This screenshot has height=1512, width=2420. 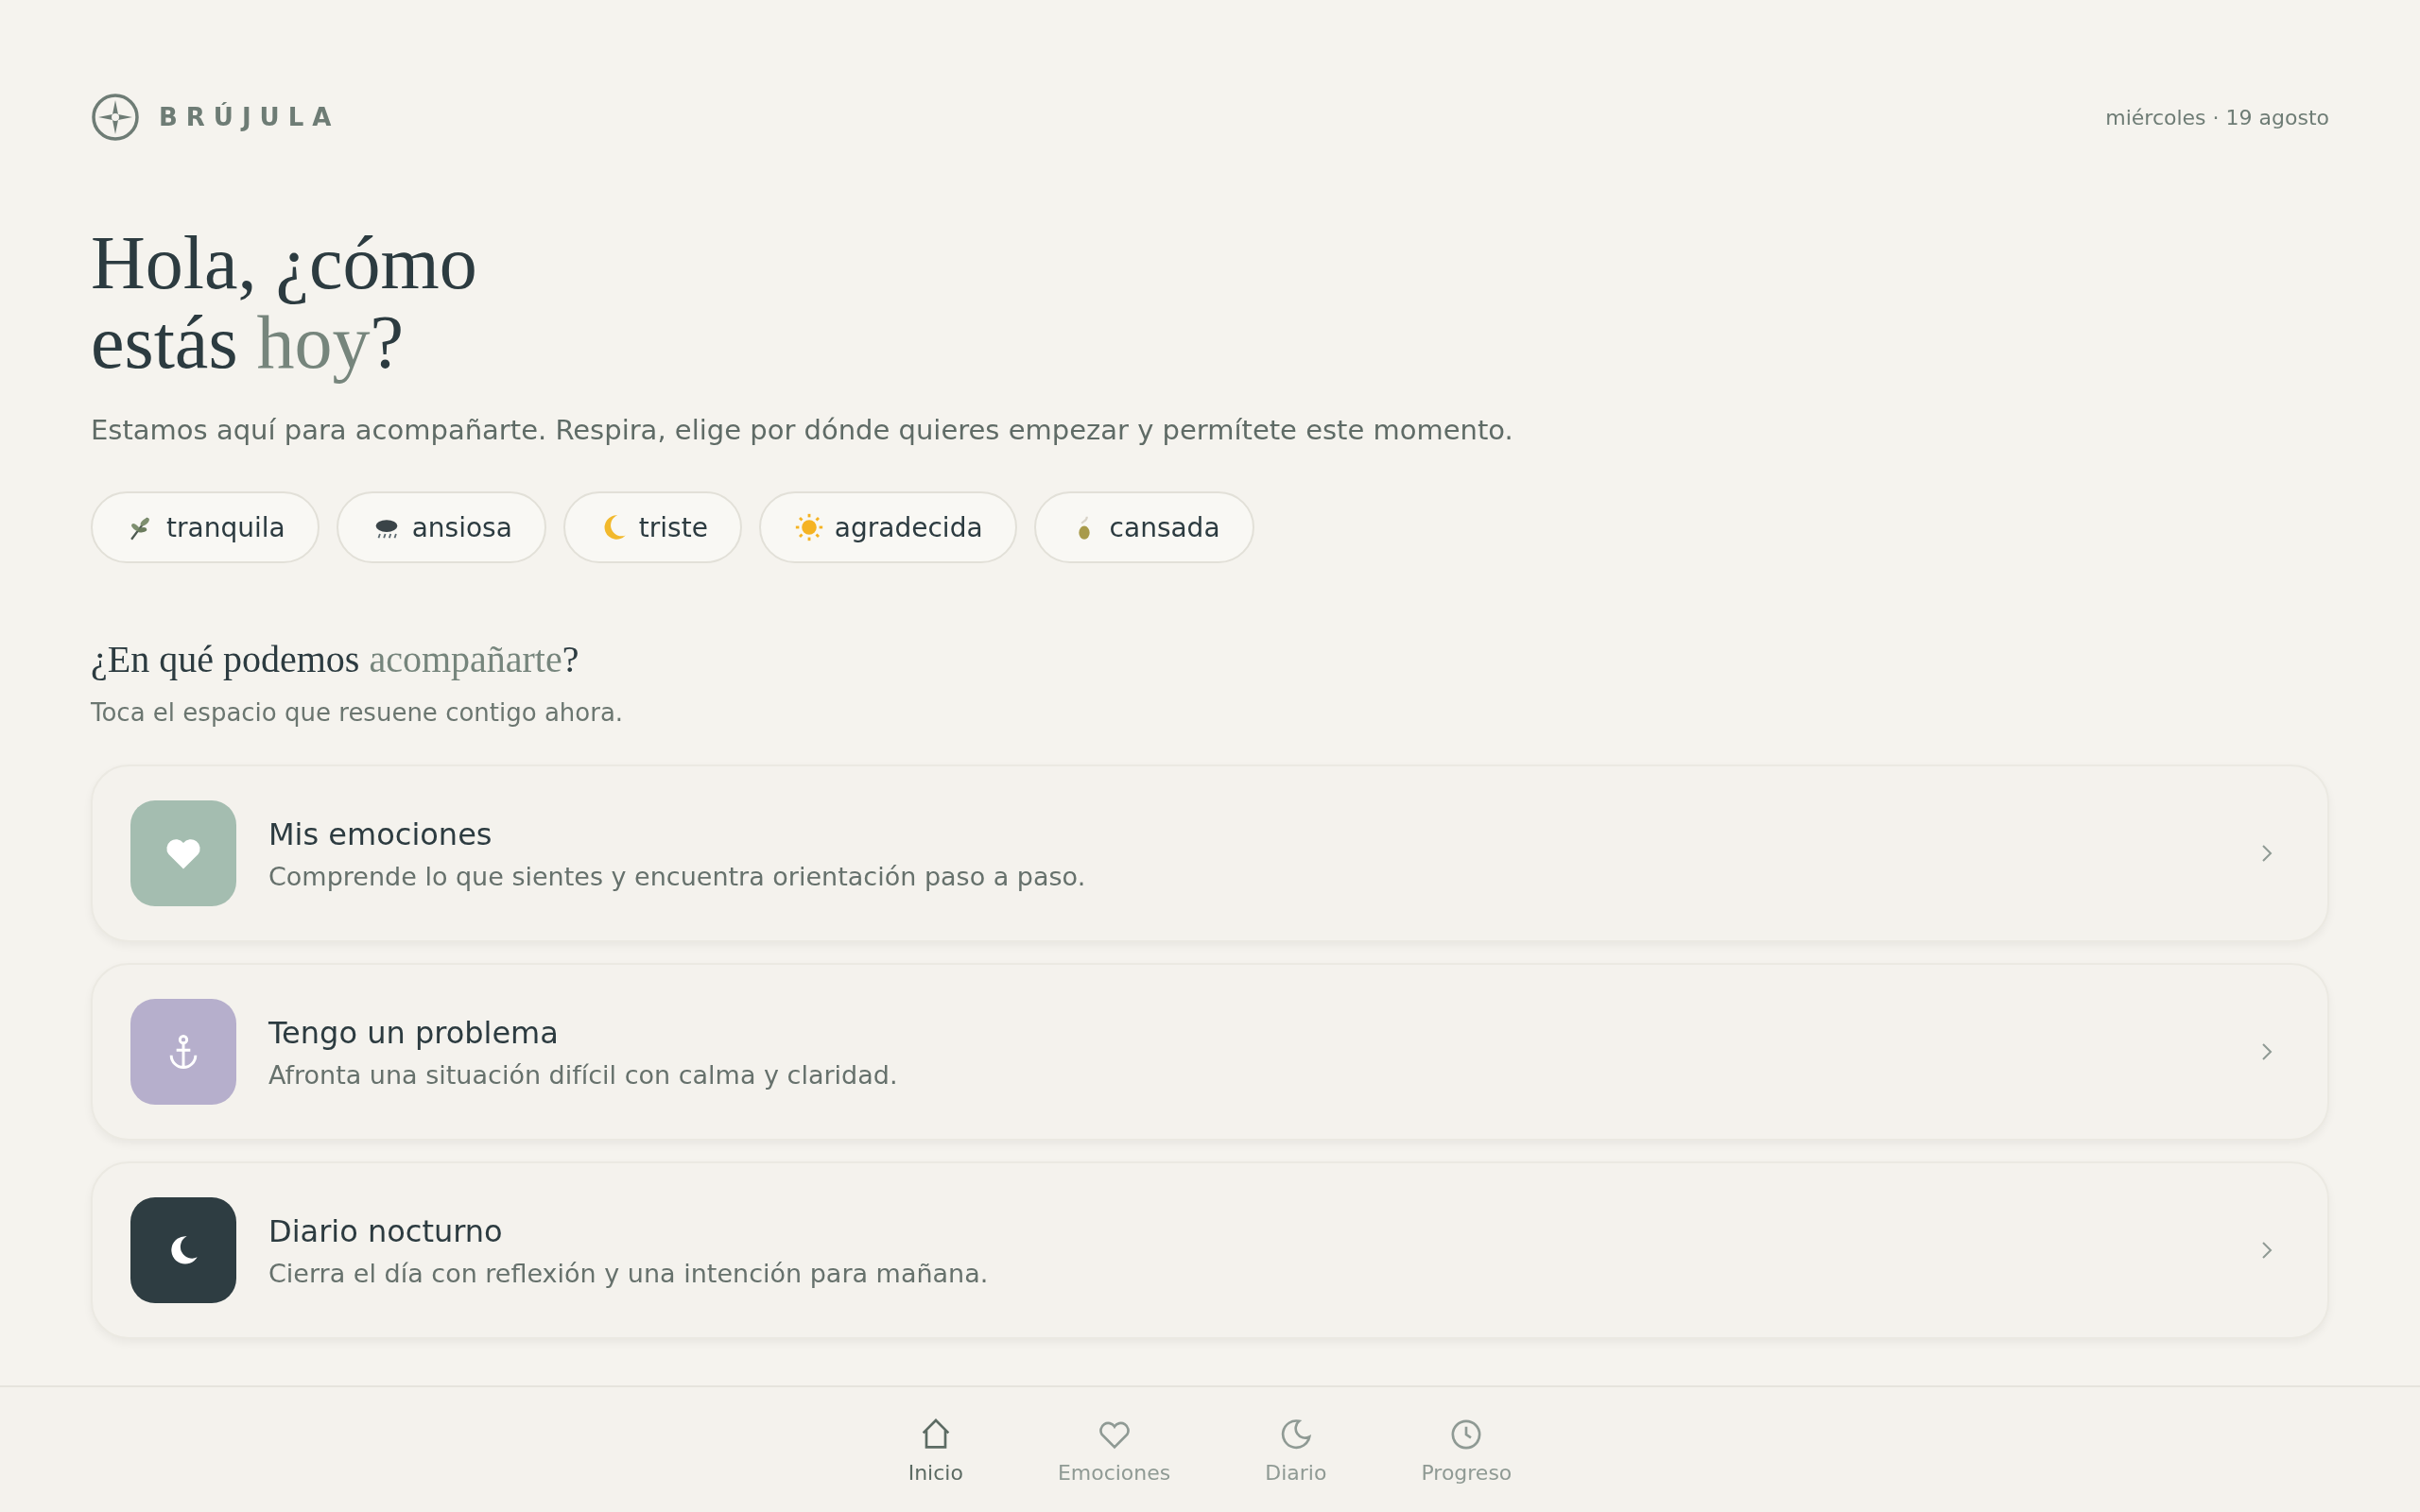 What do you see at coordinates (1143, 527) in the screenshot?
I see `mood-chip: cansada` at bounding box center [1143, 527].